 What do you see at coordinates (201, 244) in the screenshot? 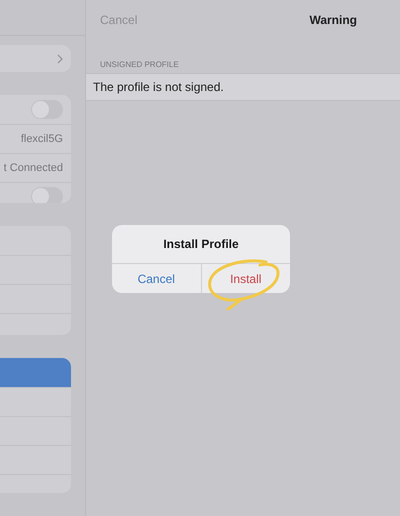
I see `alert-title: Install Profile` at bounding box center [201, 244].